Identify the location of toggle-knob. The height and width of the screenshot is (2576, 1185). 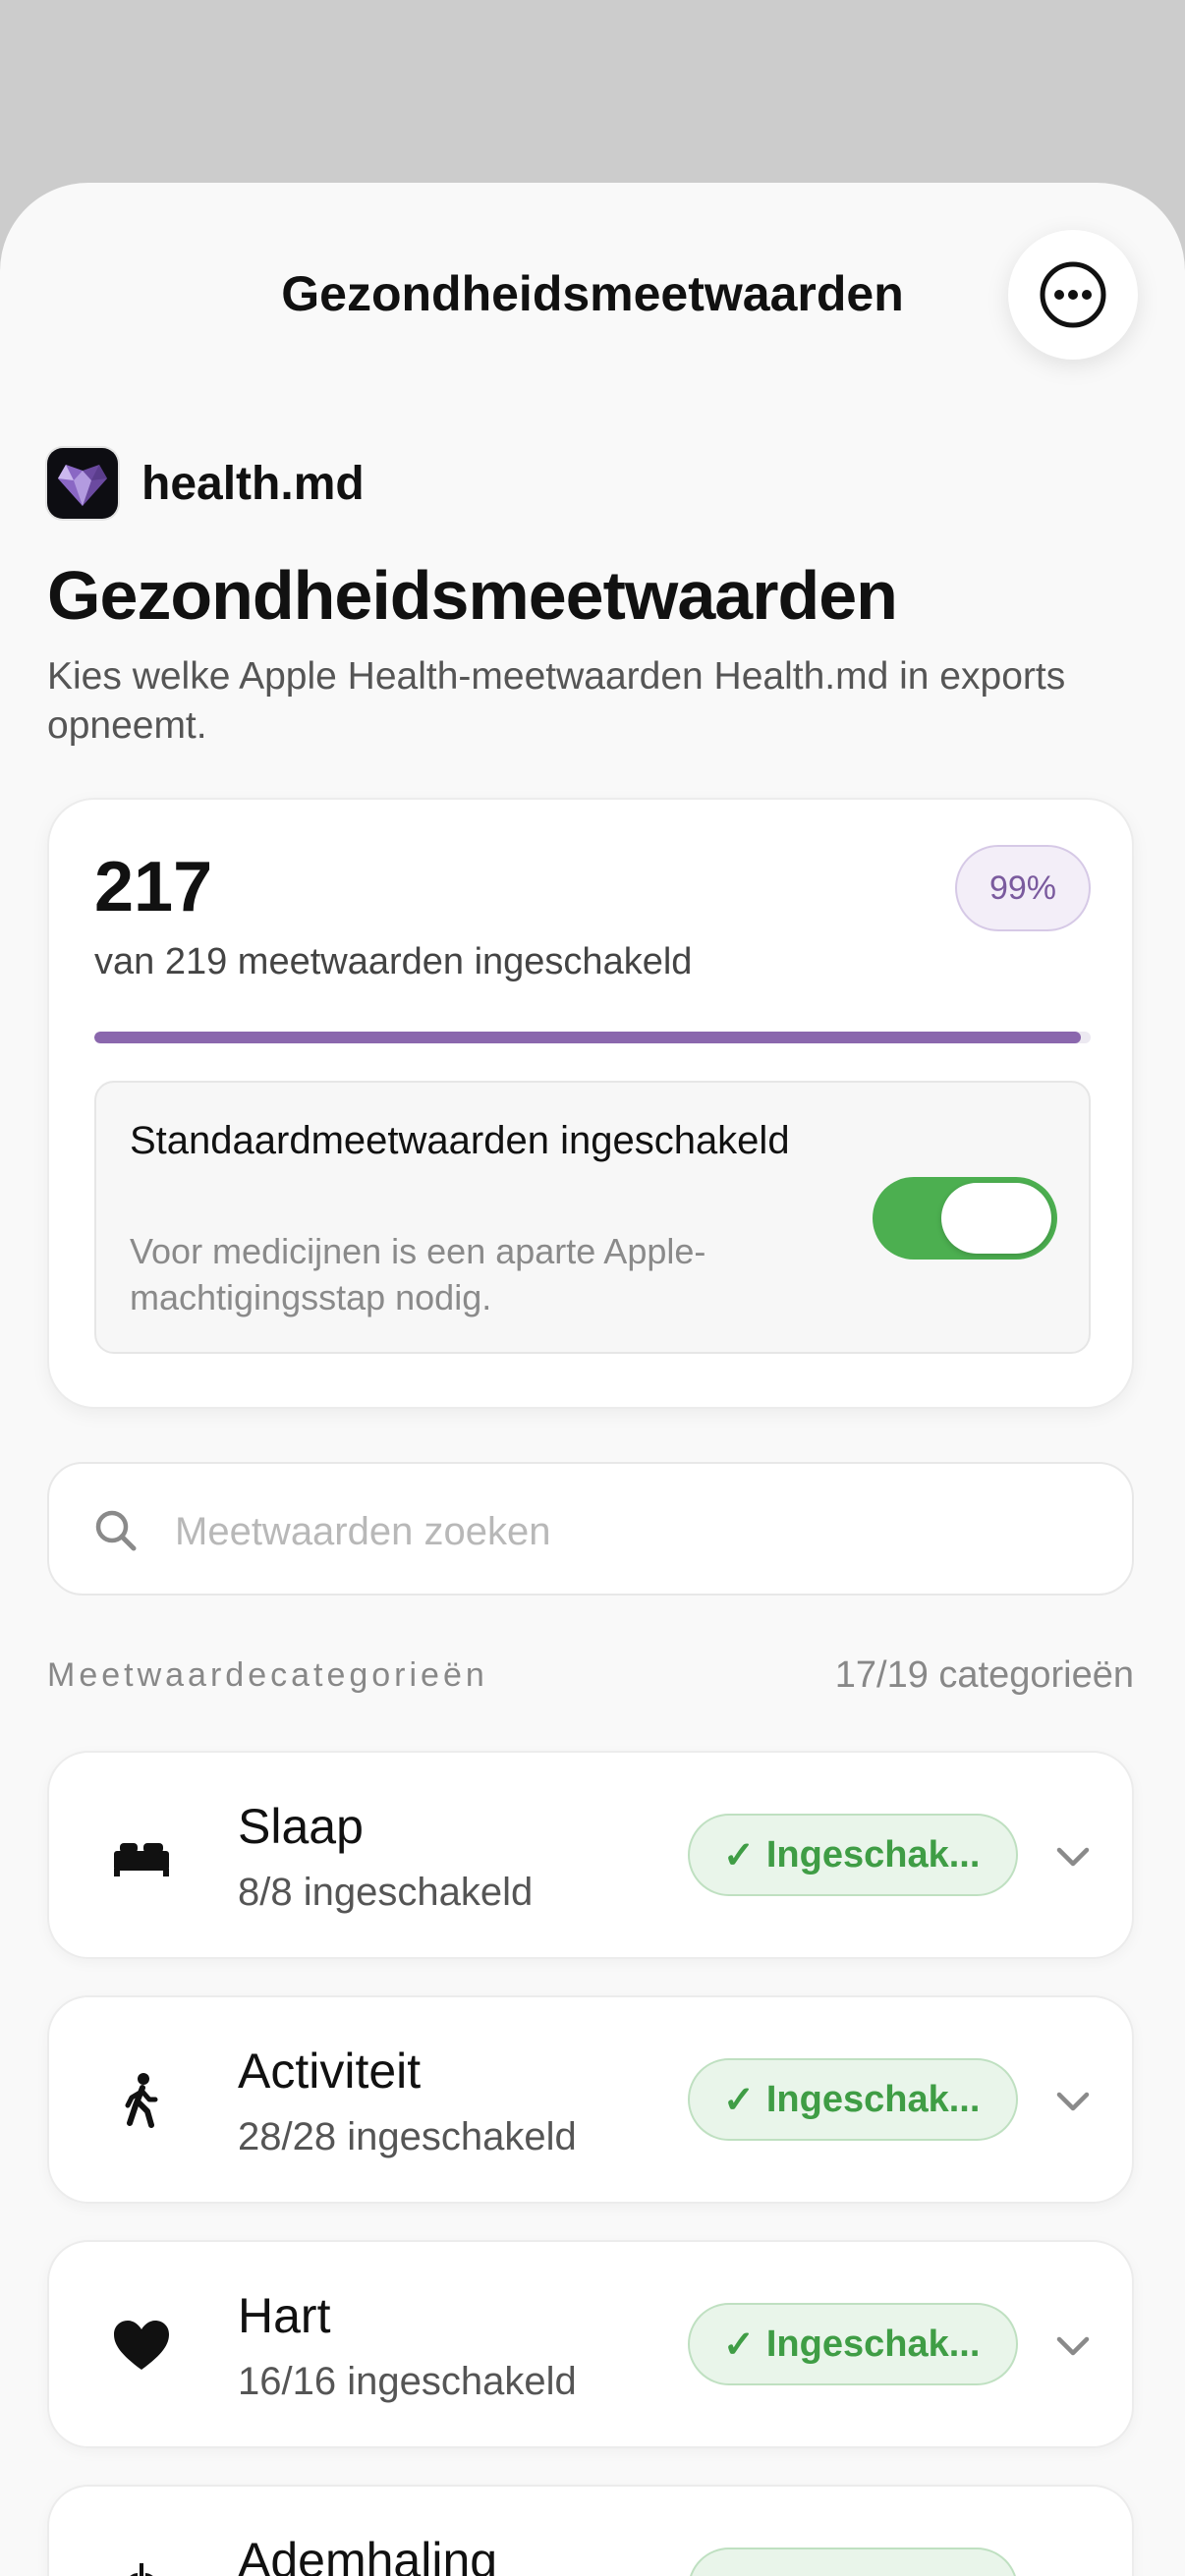
(996, 1218).